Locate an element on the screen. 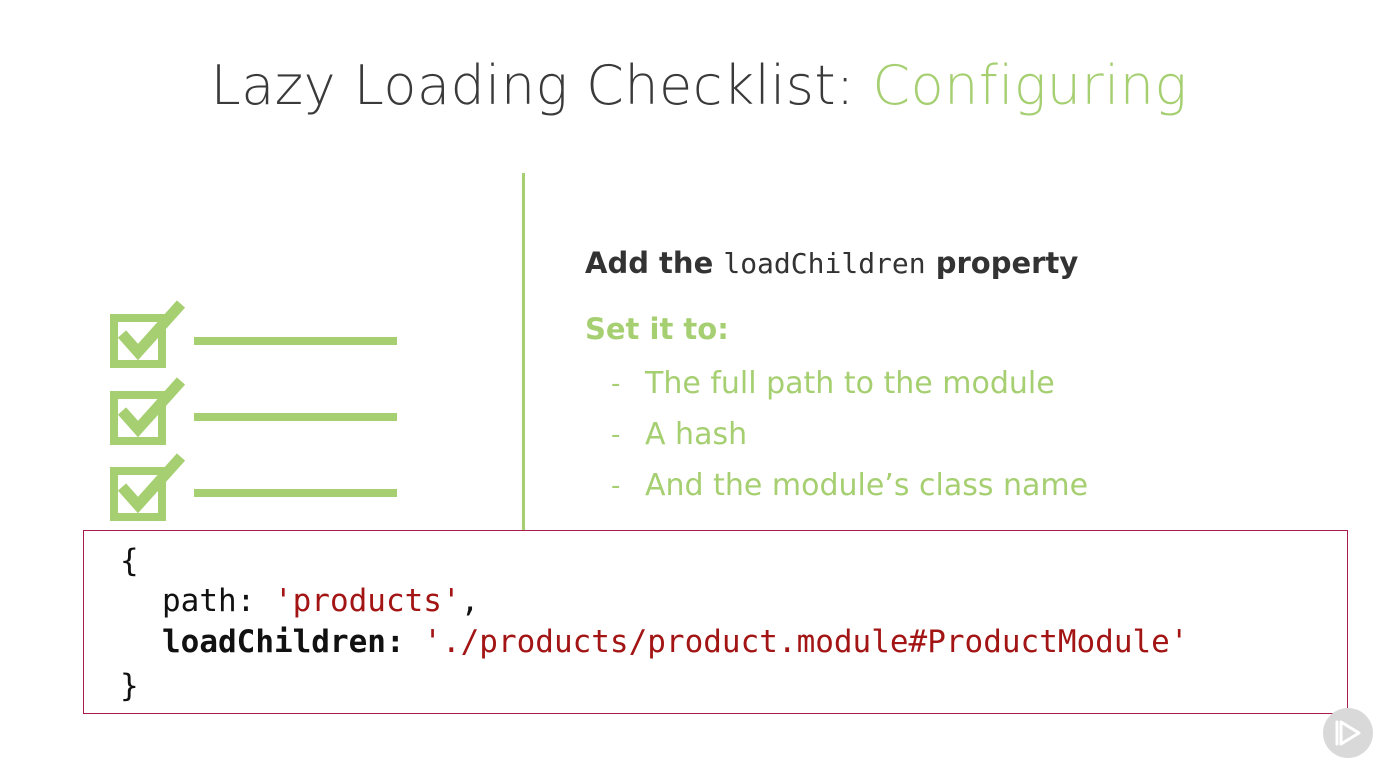  instruction-heading: Add the loadChildren property is located at coordinates (945, 268).